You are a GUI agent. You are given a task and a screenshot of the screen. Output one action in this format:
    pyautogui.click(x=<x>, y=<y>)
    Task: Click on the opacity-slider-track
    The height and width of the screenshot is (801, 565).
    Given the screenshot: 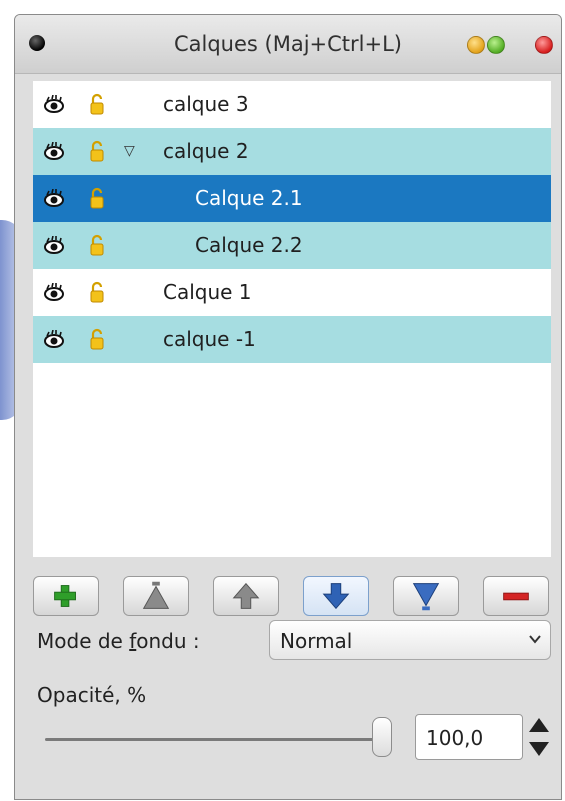 What is the action you would take?
    pyautogui.click(x=215, y=739)
    